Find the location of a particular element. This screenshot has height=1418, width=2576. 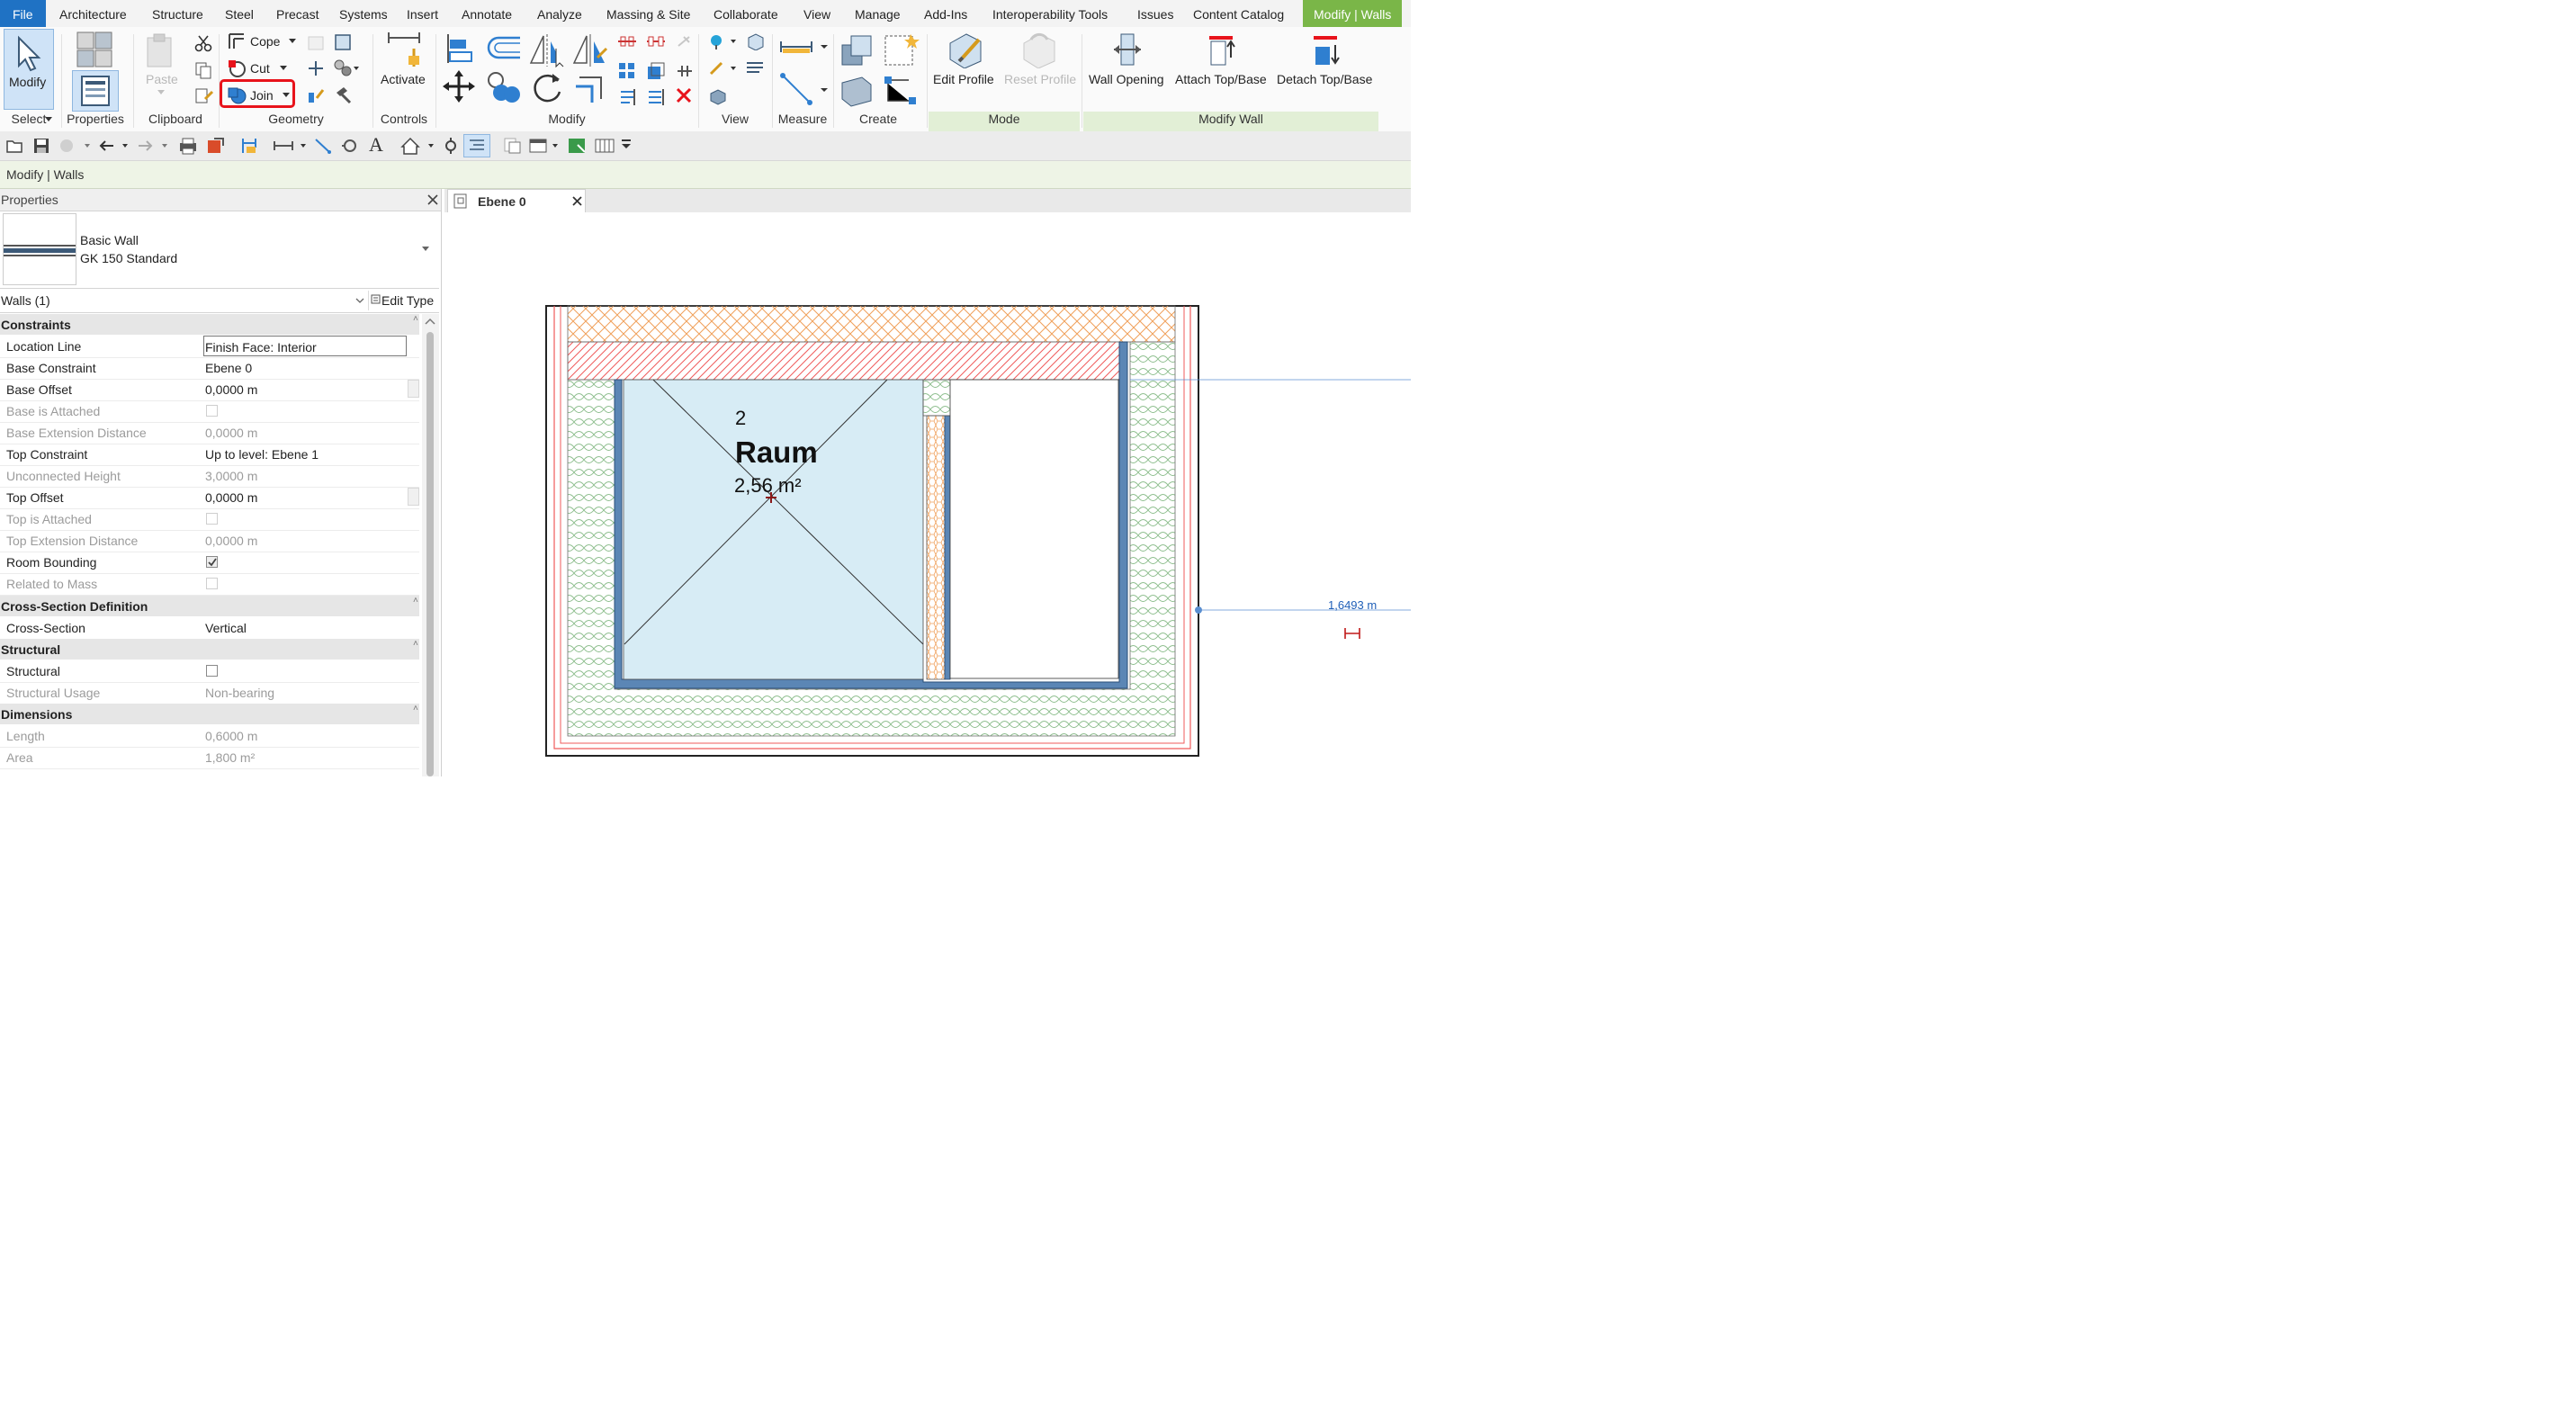

collapse-cross-section-icon: ˄ is located at coordinates (416, 601).